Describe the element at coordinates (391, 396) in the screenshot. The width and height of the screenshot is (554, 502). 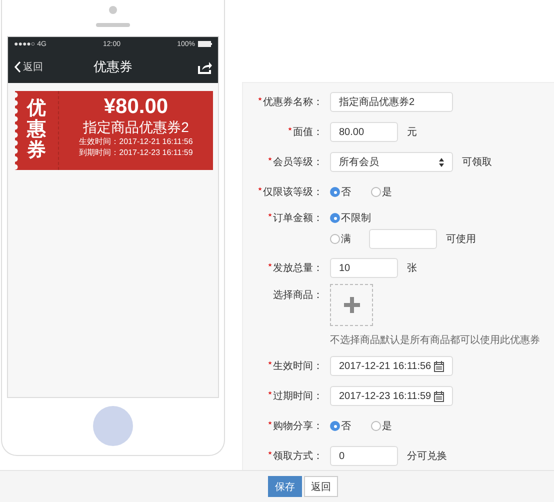
I see `date-field: 2017-12-23 16:11:59` at that location.